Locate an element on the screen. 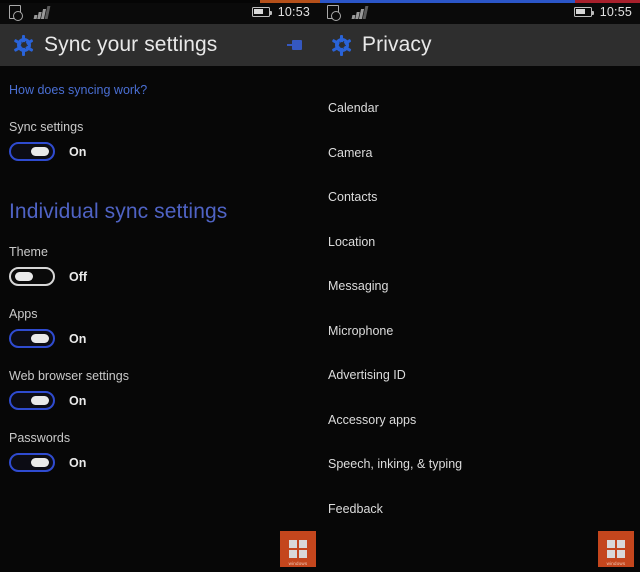 The image size is (640, 572). top-color-strip is located at coordinates (320, 1).